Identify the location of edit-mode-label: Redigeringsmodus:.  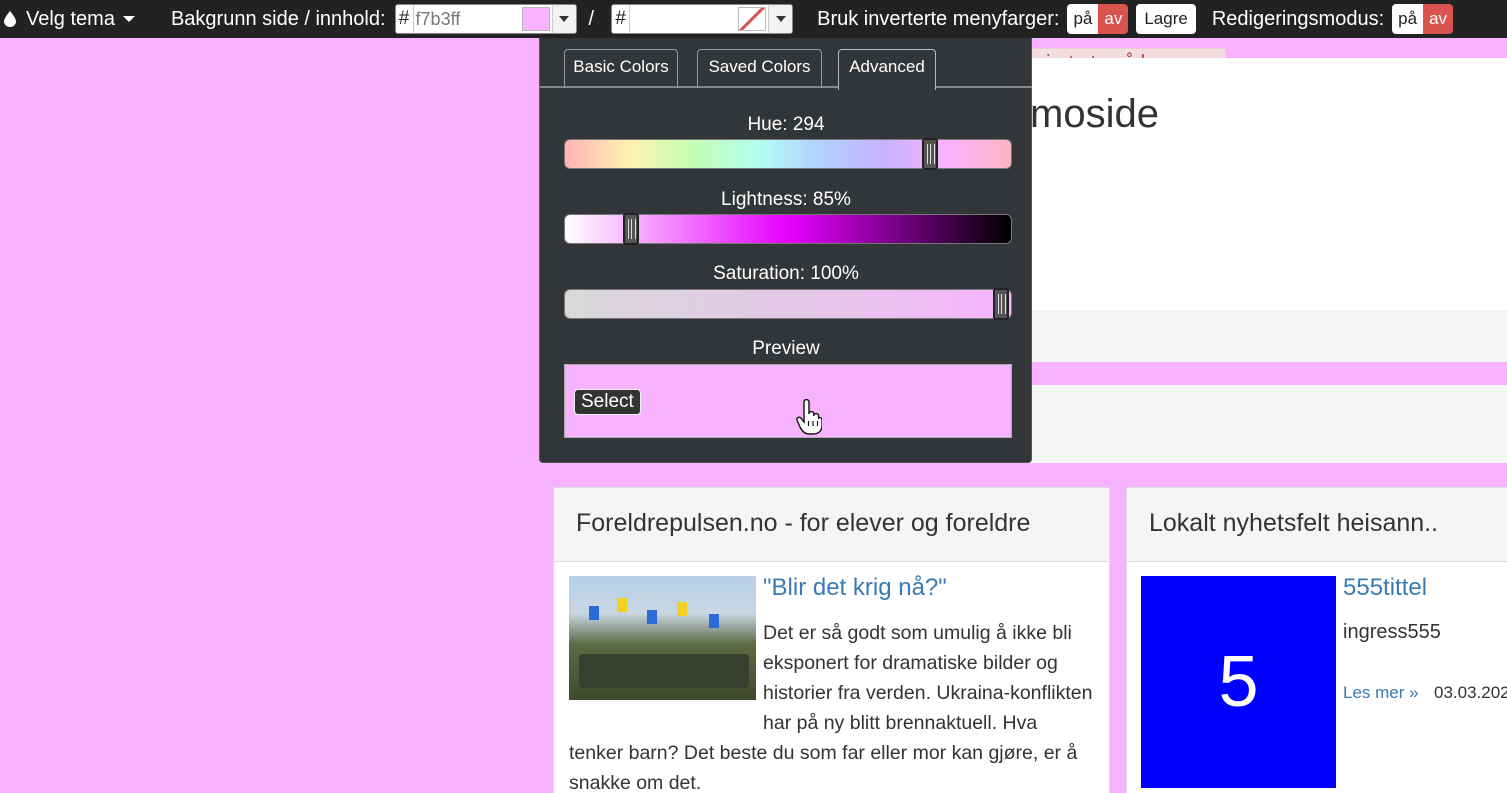
(1298, 18).